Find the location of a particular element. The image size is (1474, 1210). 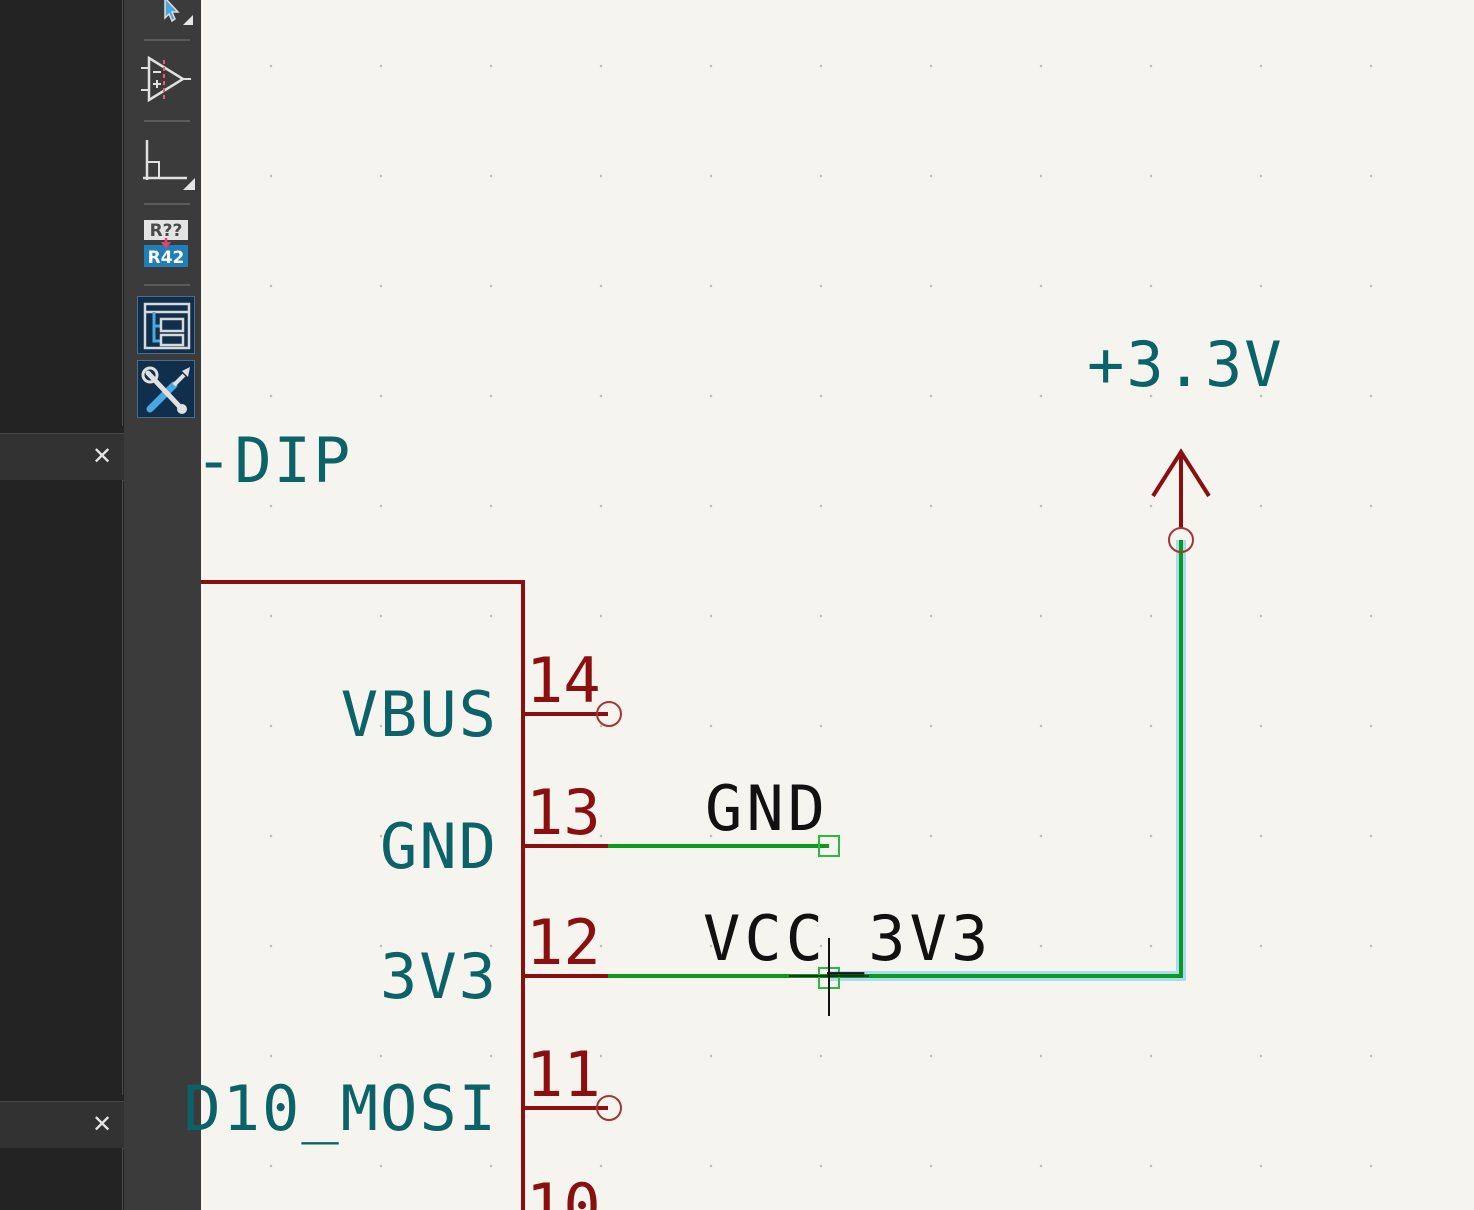

pin-name-3v3: 3V3 is located at coordinates (439, 976).